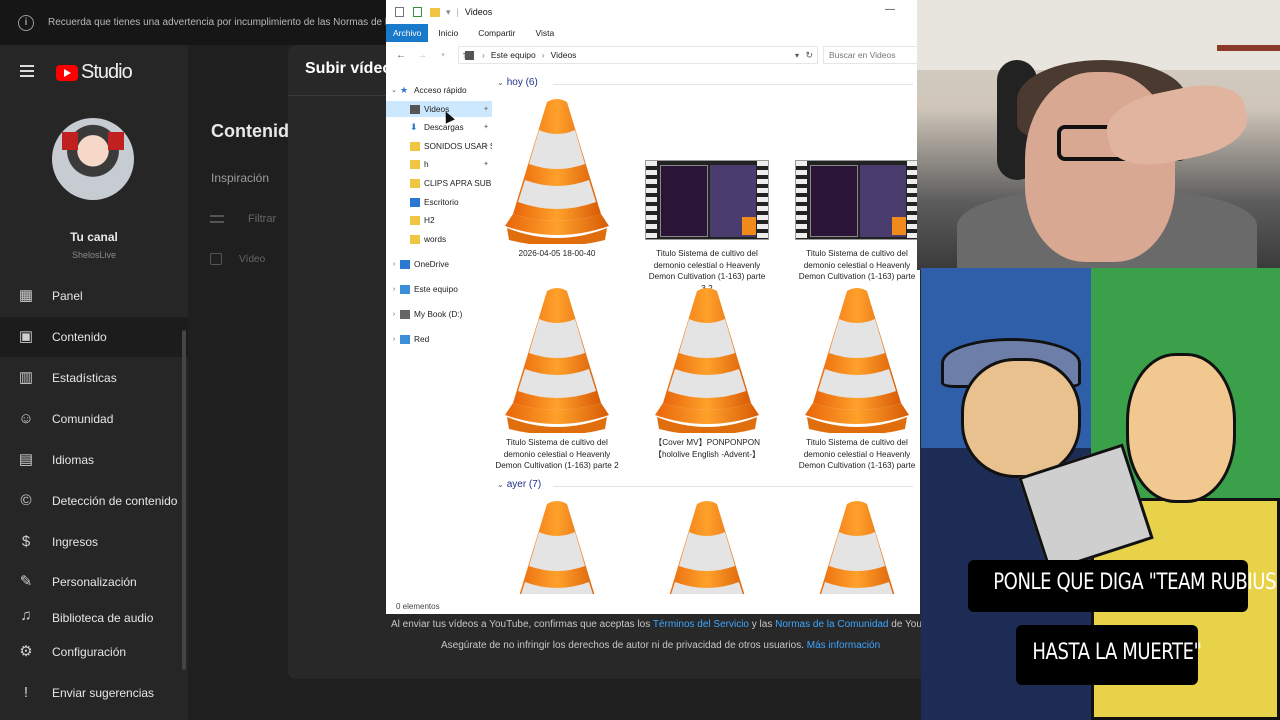 This screenshot has width=1280, height=720. I want to click on sidebar-item-earn: $ Ingresos, so click(94, 542).